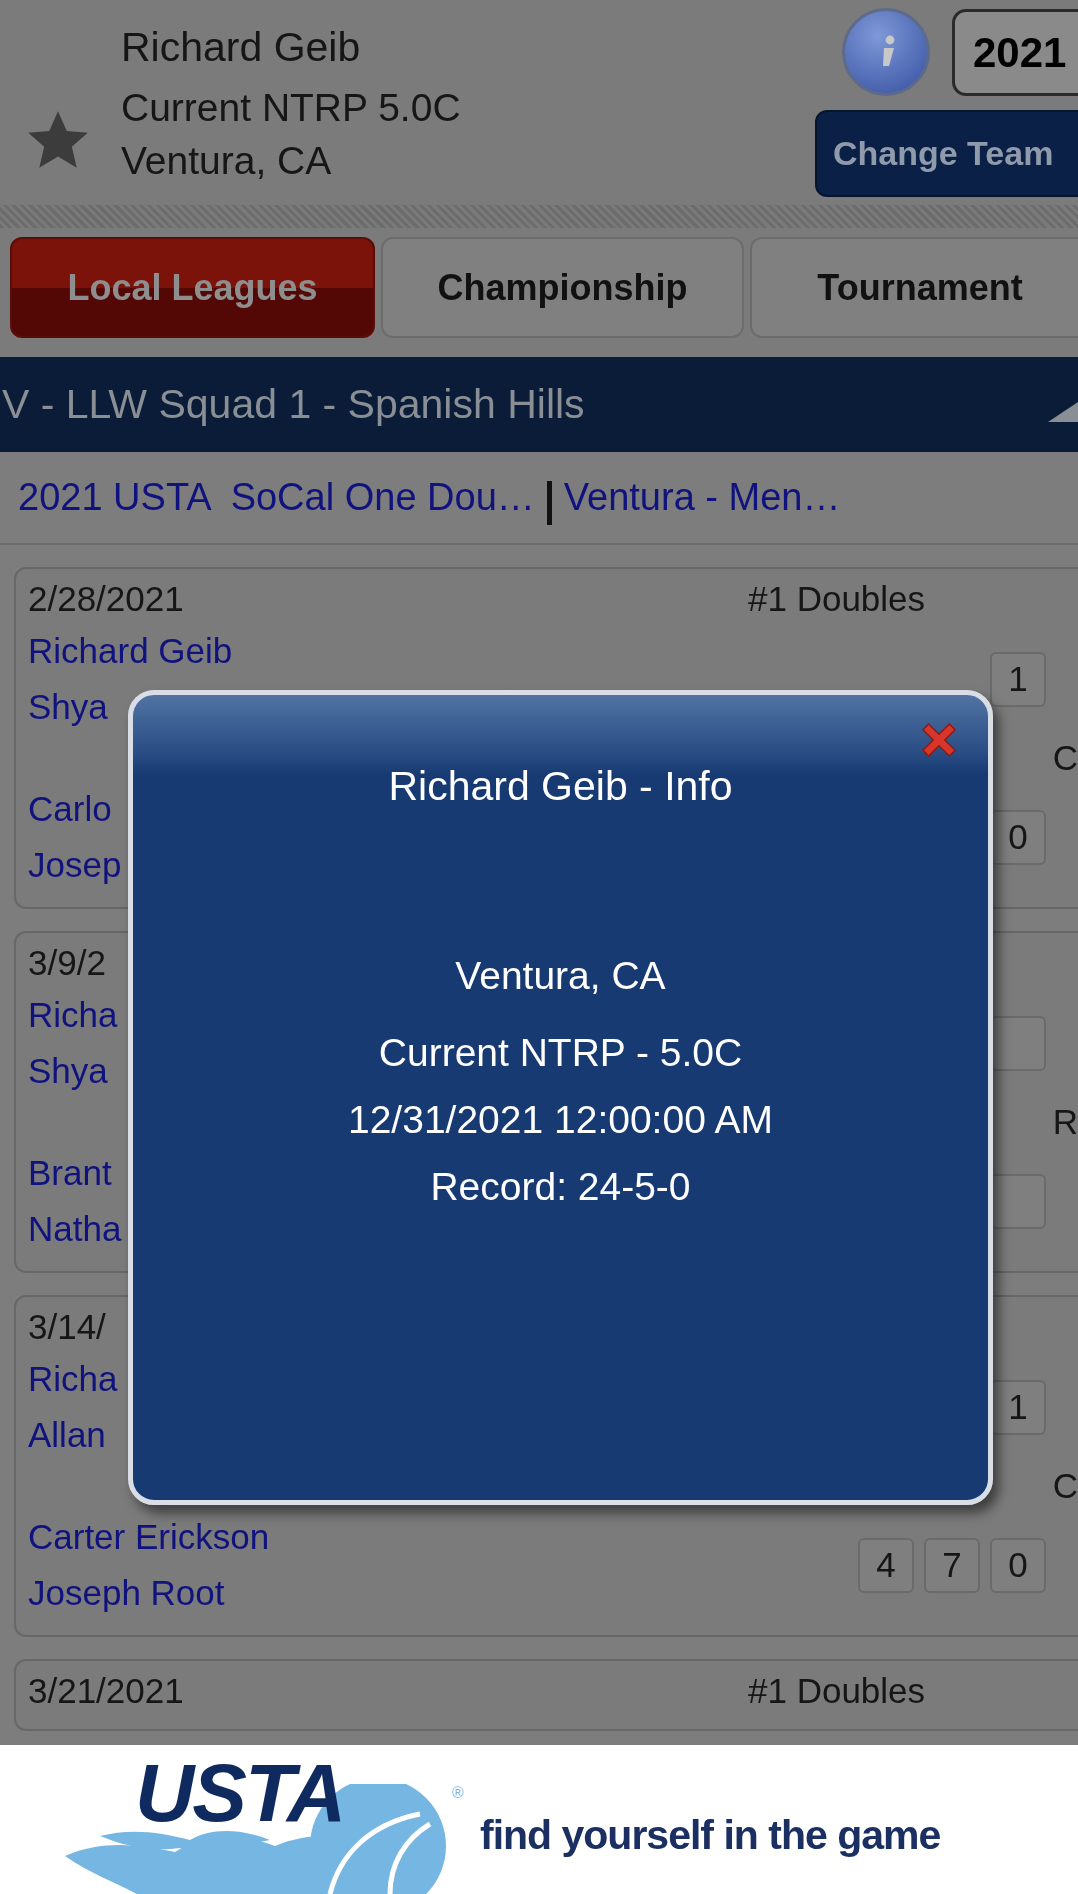 The image size is (1078, 1894). I want to click on player-link: Joseph Root, so click(126, 1593).